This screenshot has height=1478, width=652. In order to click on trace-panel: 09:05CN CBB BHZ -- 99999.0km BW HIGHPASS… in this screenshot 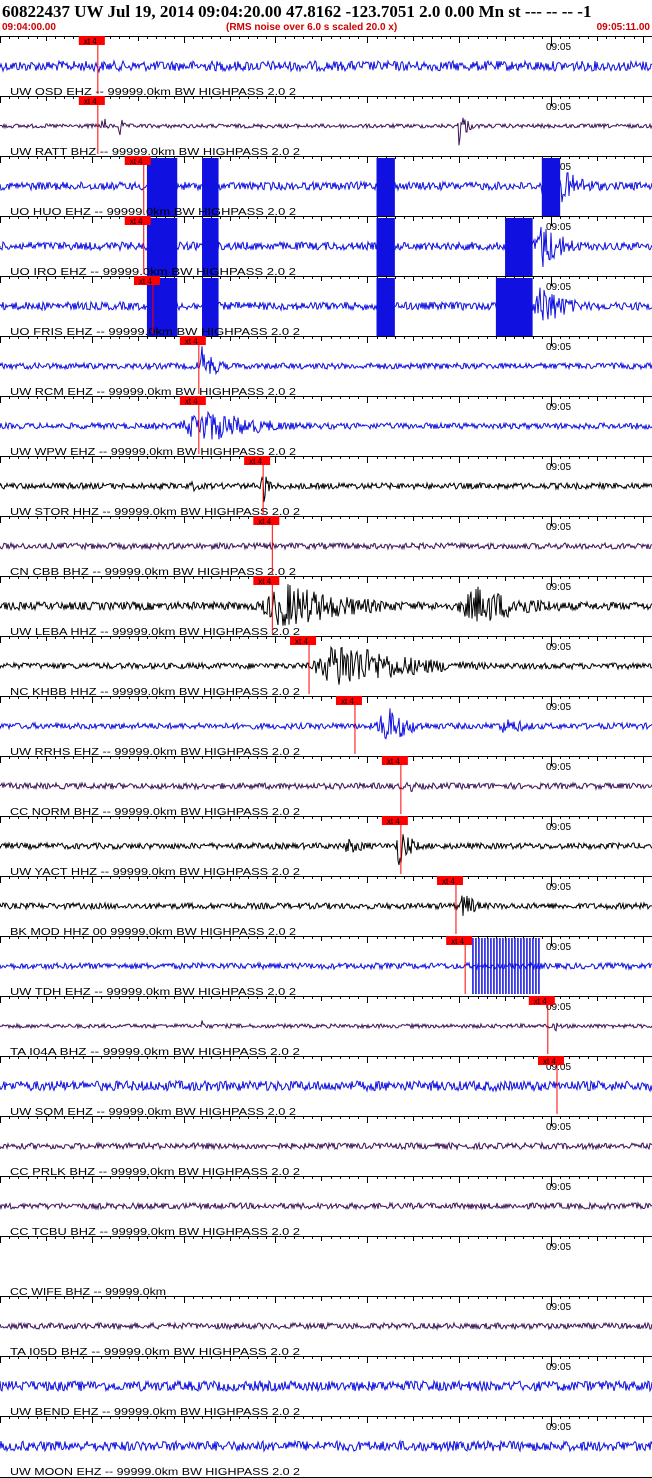, I will do `click(326, 547)`.